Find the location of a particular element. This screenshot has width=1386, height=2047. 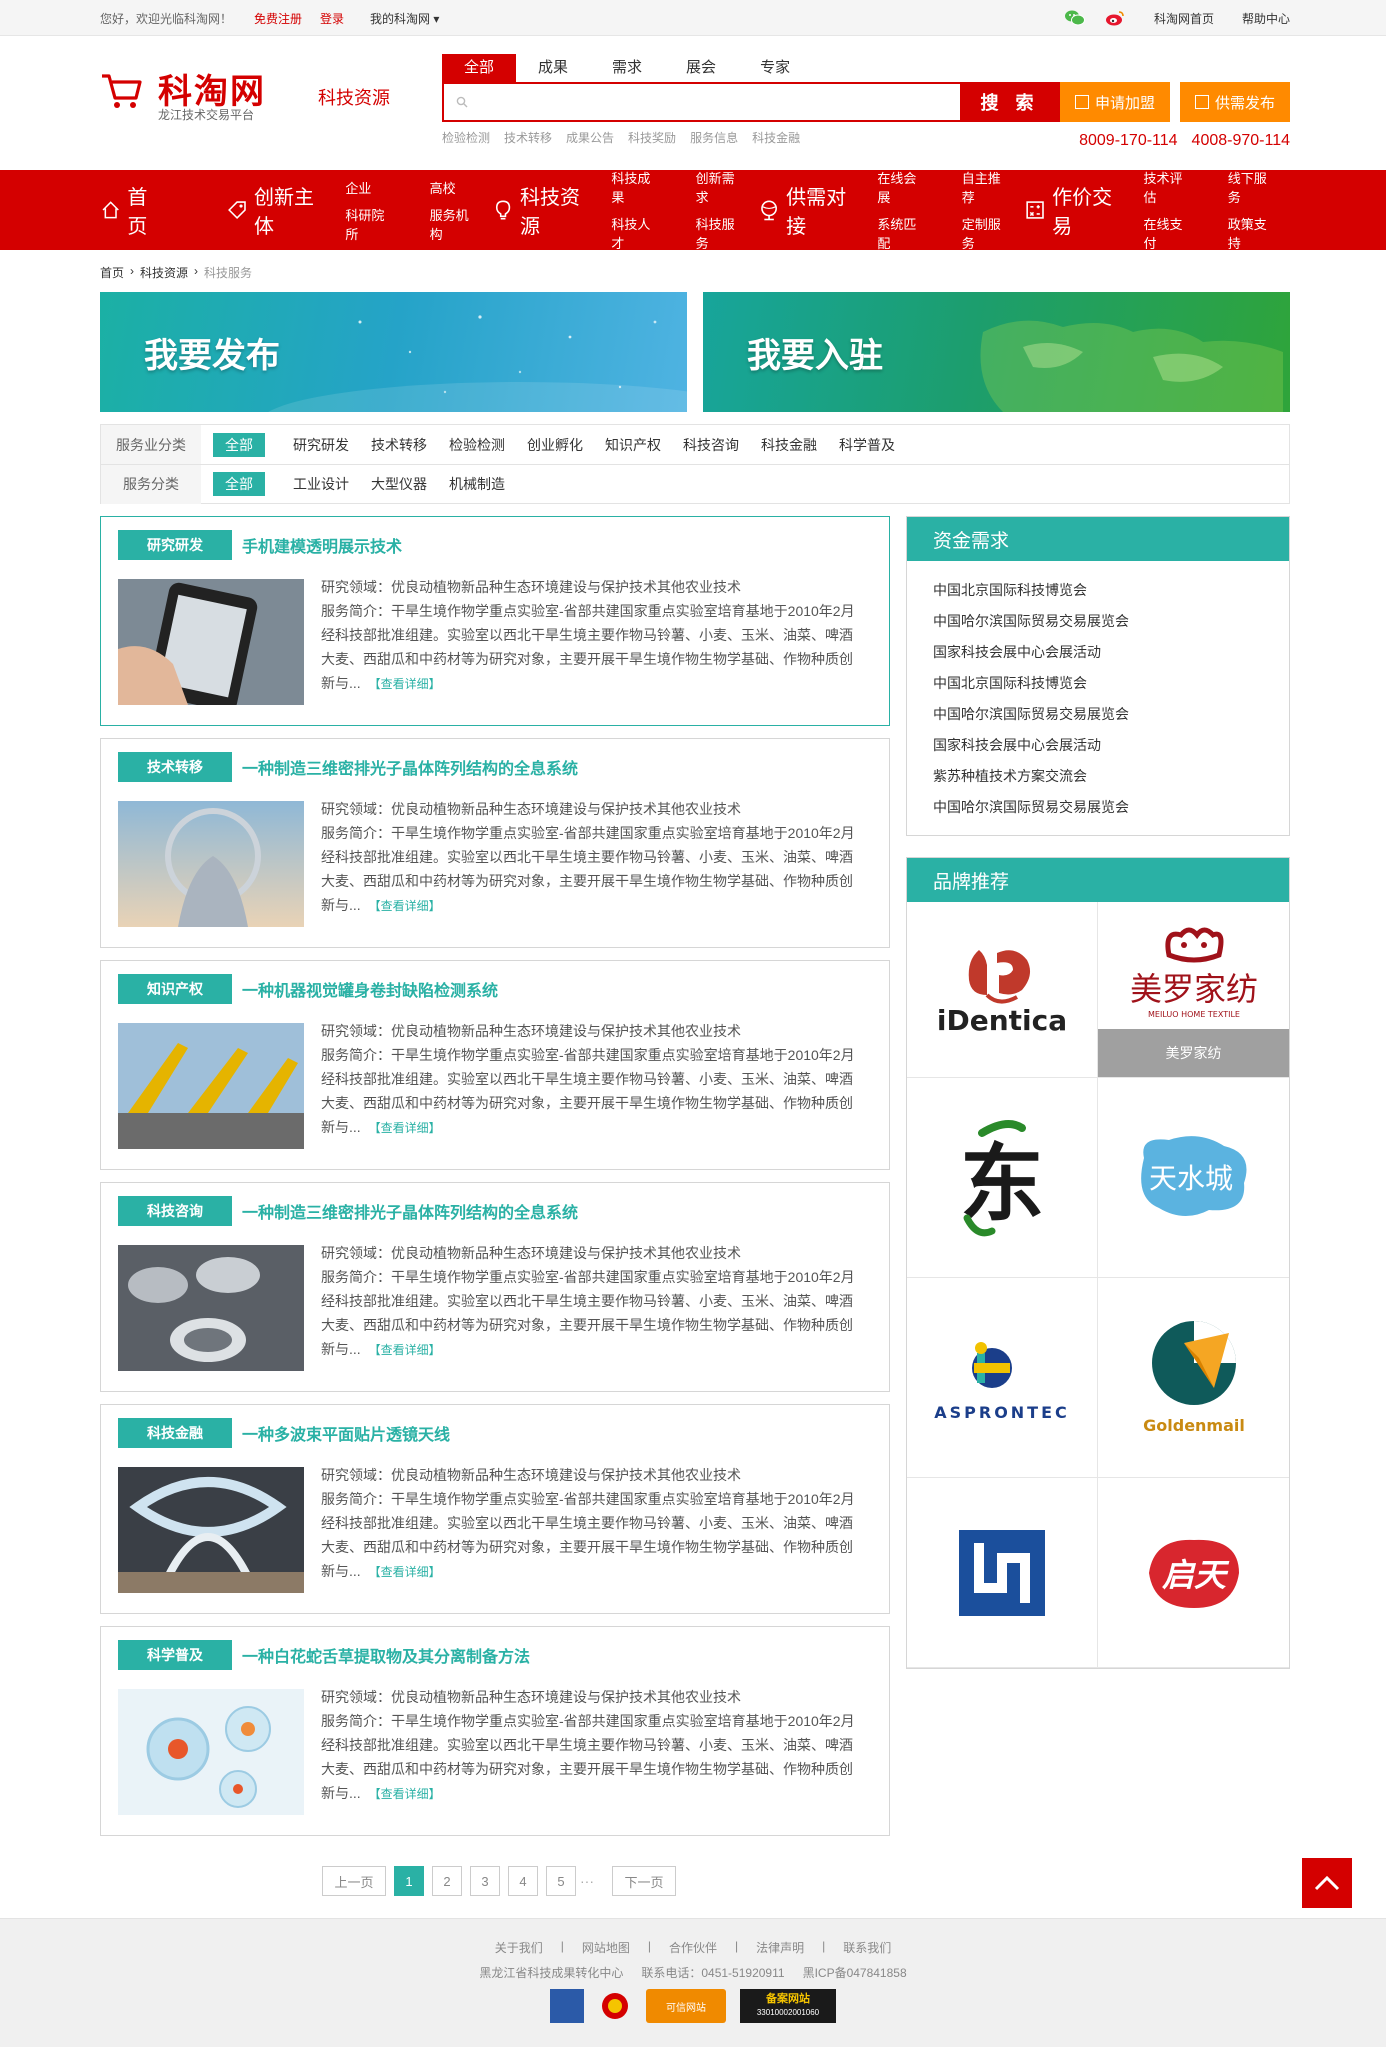

brand-identica: iDentica is located at coordinates (1002, 990).